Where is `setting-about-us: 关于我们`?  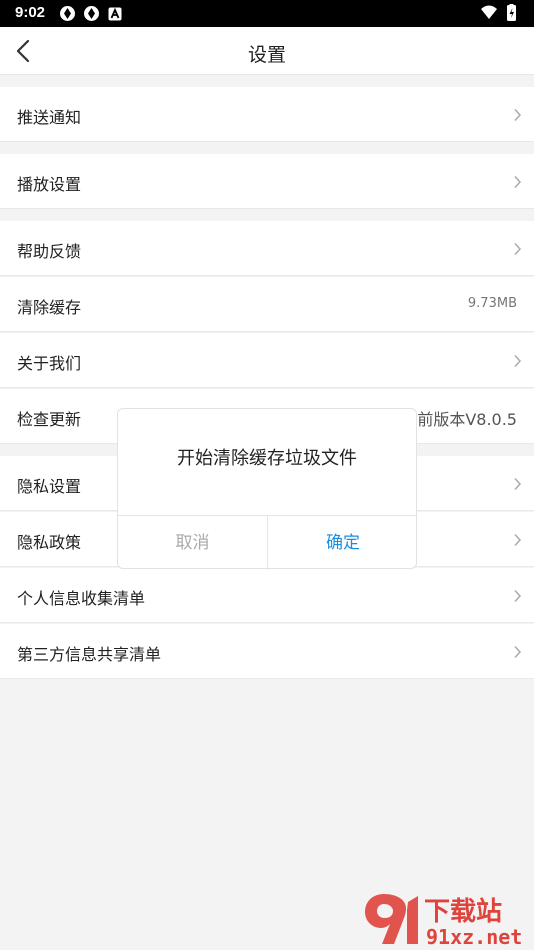
setting-about-us: 关于我们 is located at coordinates (267, 360).